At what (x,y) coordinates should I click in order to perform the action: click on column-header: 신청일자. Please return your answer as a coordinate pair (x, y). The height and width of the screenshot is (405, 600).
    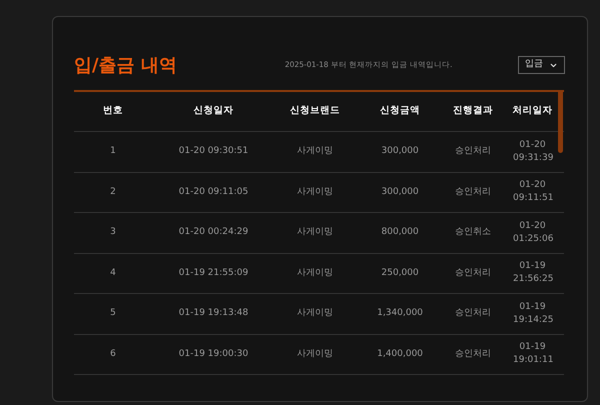
    Looking at the image, I should click on (213, 111).